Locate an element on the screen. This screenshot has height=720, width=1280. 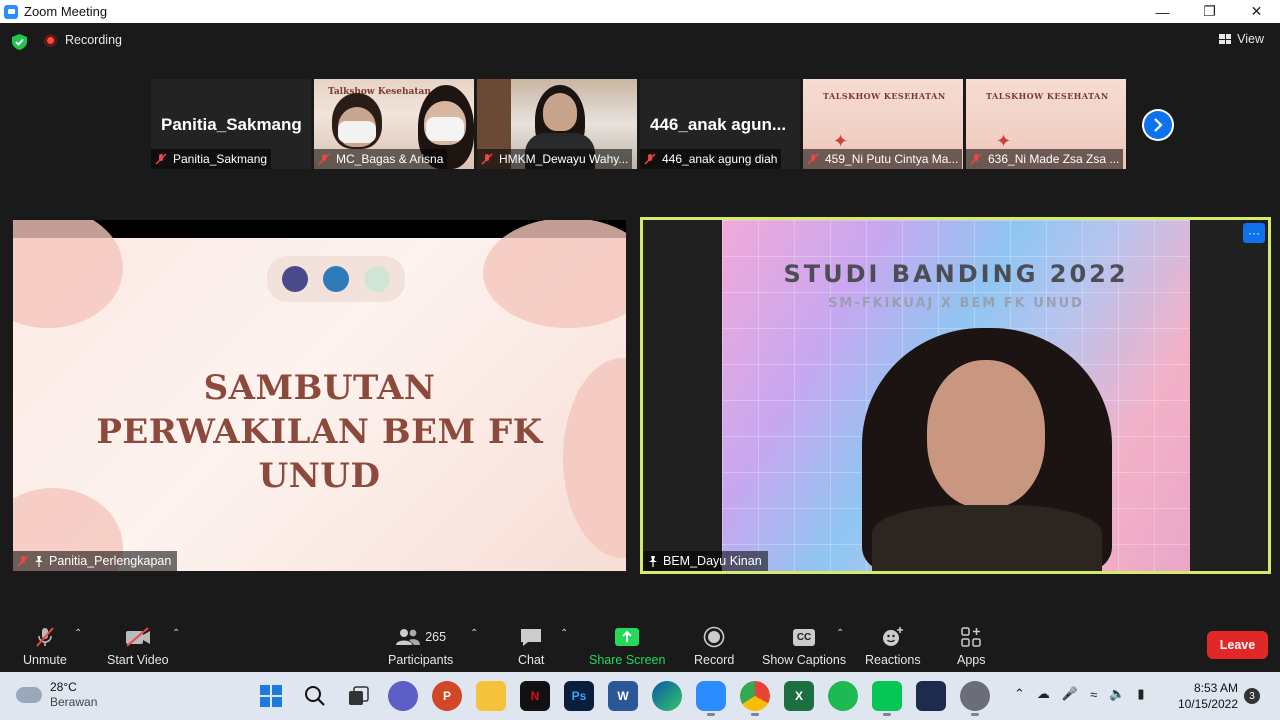
next-page-button is located at coordinates (1158, 125).